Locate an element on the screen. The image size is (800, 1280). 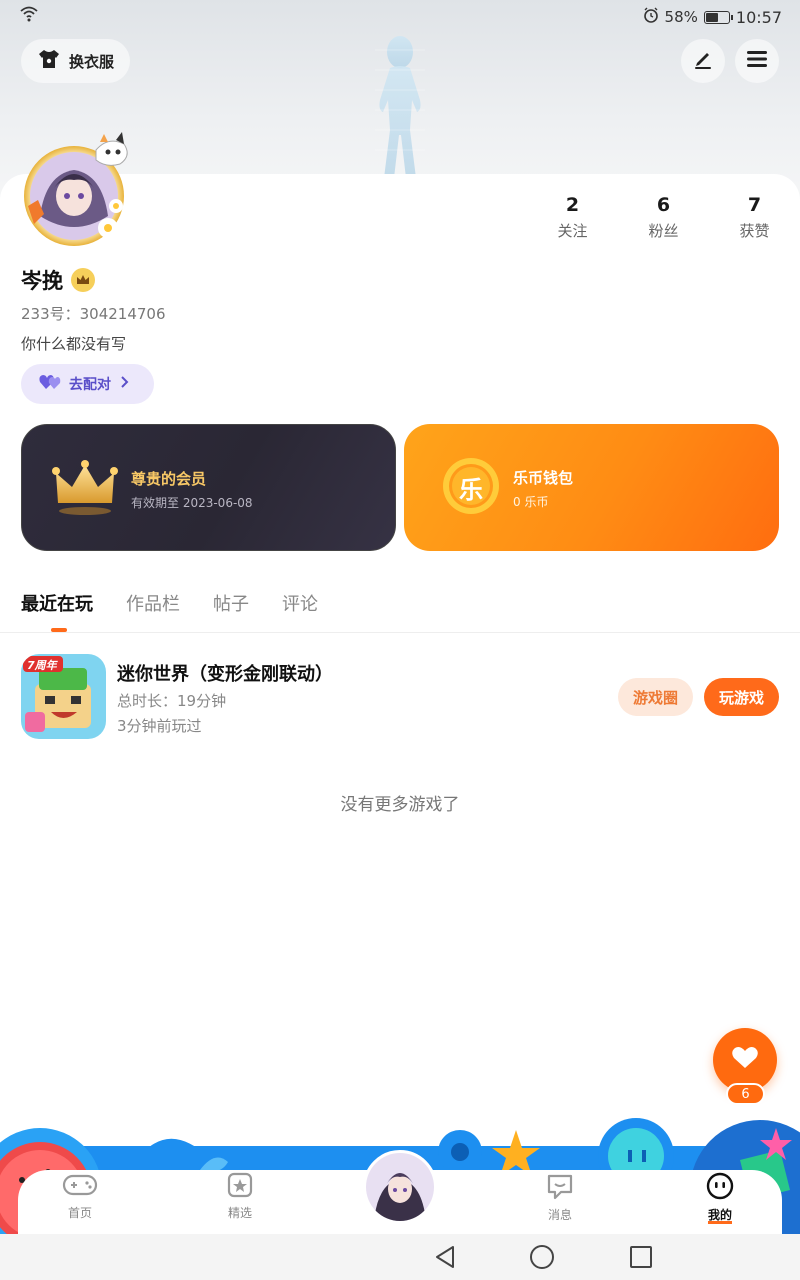
clock: 10:57 is located at coordinates (758, 17).